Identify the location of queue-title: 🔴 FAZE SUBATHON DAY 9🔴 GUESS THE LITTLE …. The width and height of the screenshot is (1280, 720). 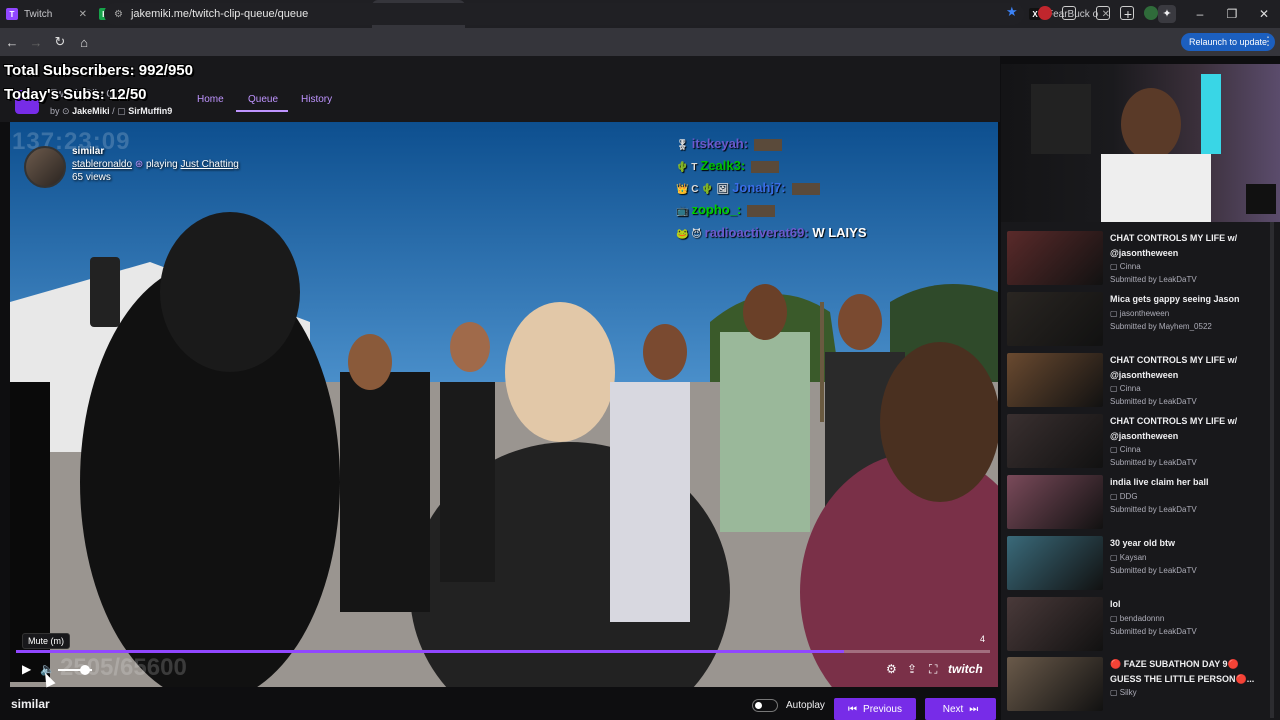
(1182, 671).